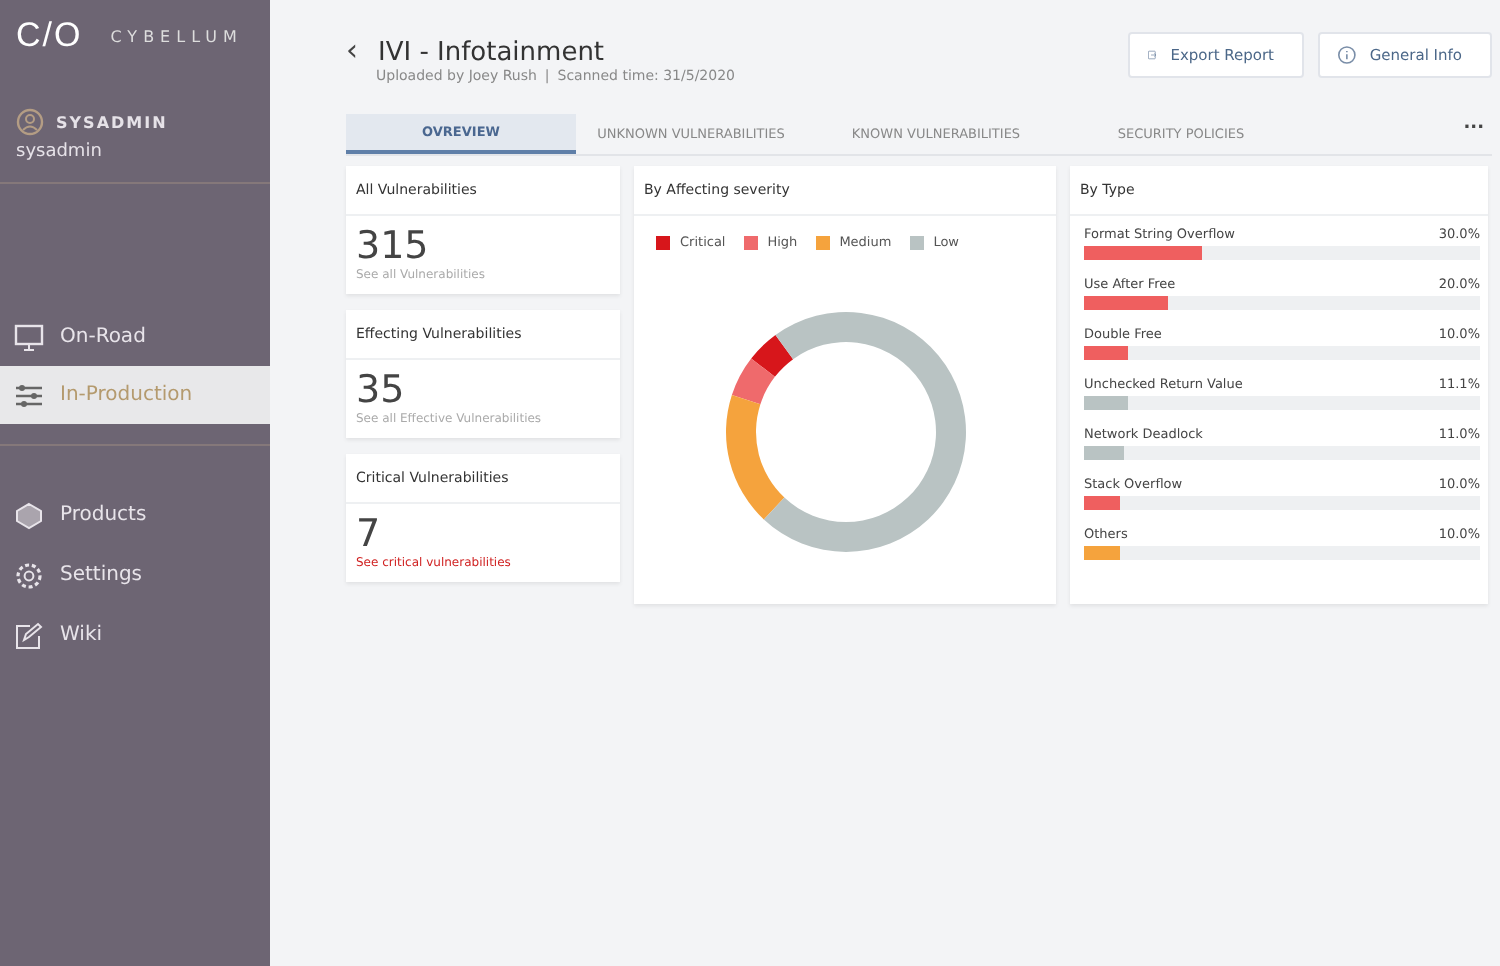 This screenshot has height=966, width=1500. I want to click on logo-mark: C/O, so click(49, 36).